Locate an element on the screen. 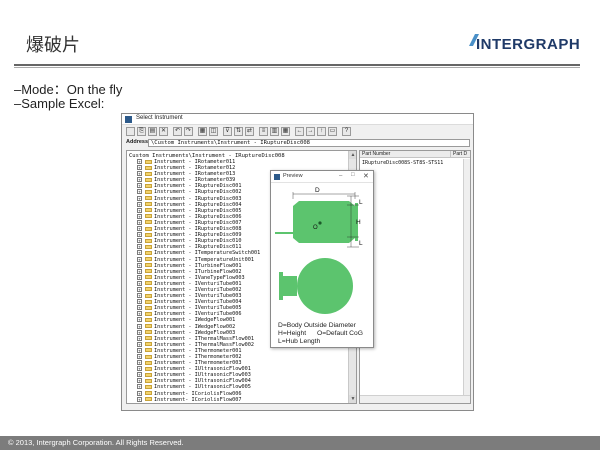  part-list-row: IRuptureDisc008S-ST8S-STS11 is located at coordinates (402, 163).